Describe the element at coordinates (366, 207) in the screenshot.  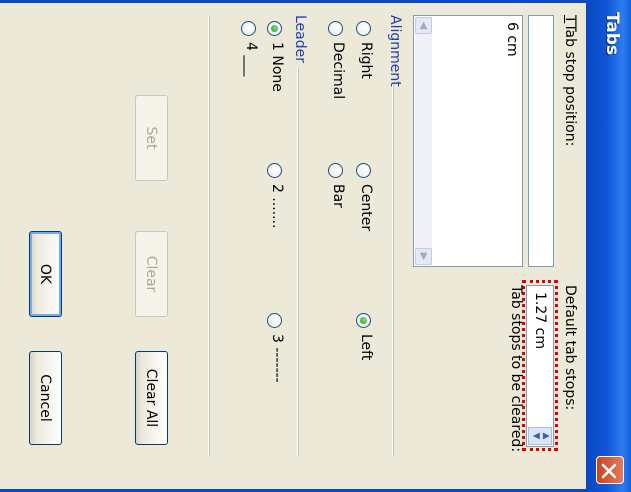
I see `radio-center-label: Center` at that location.